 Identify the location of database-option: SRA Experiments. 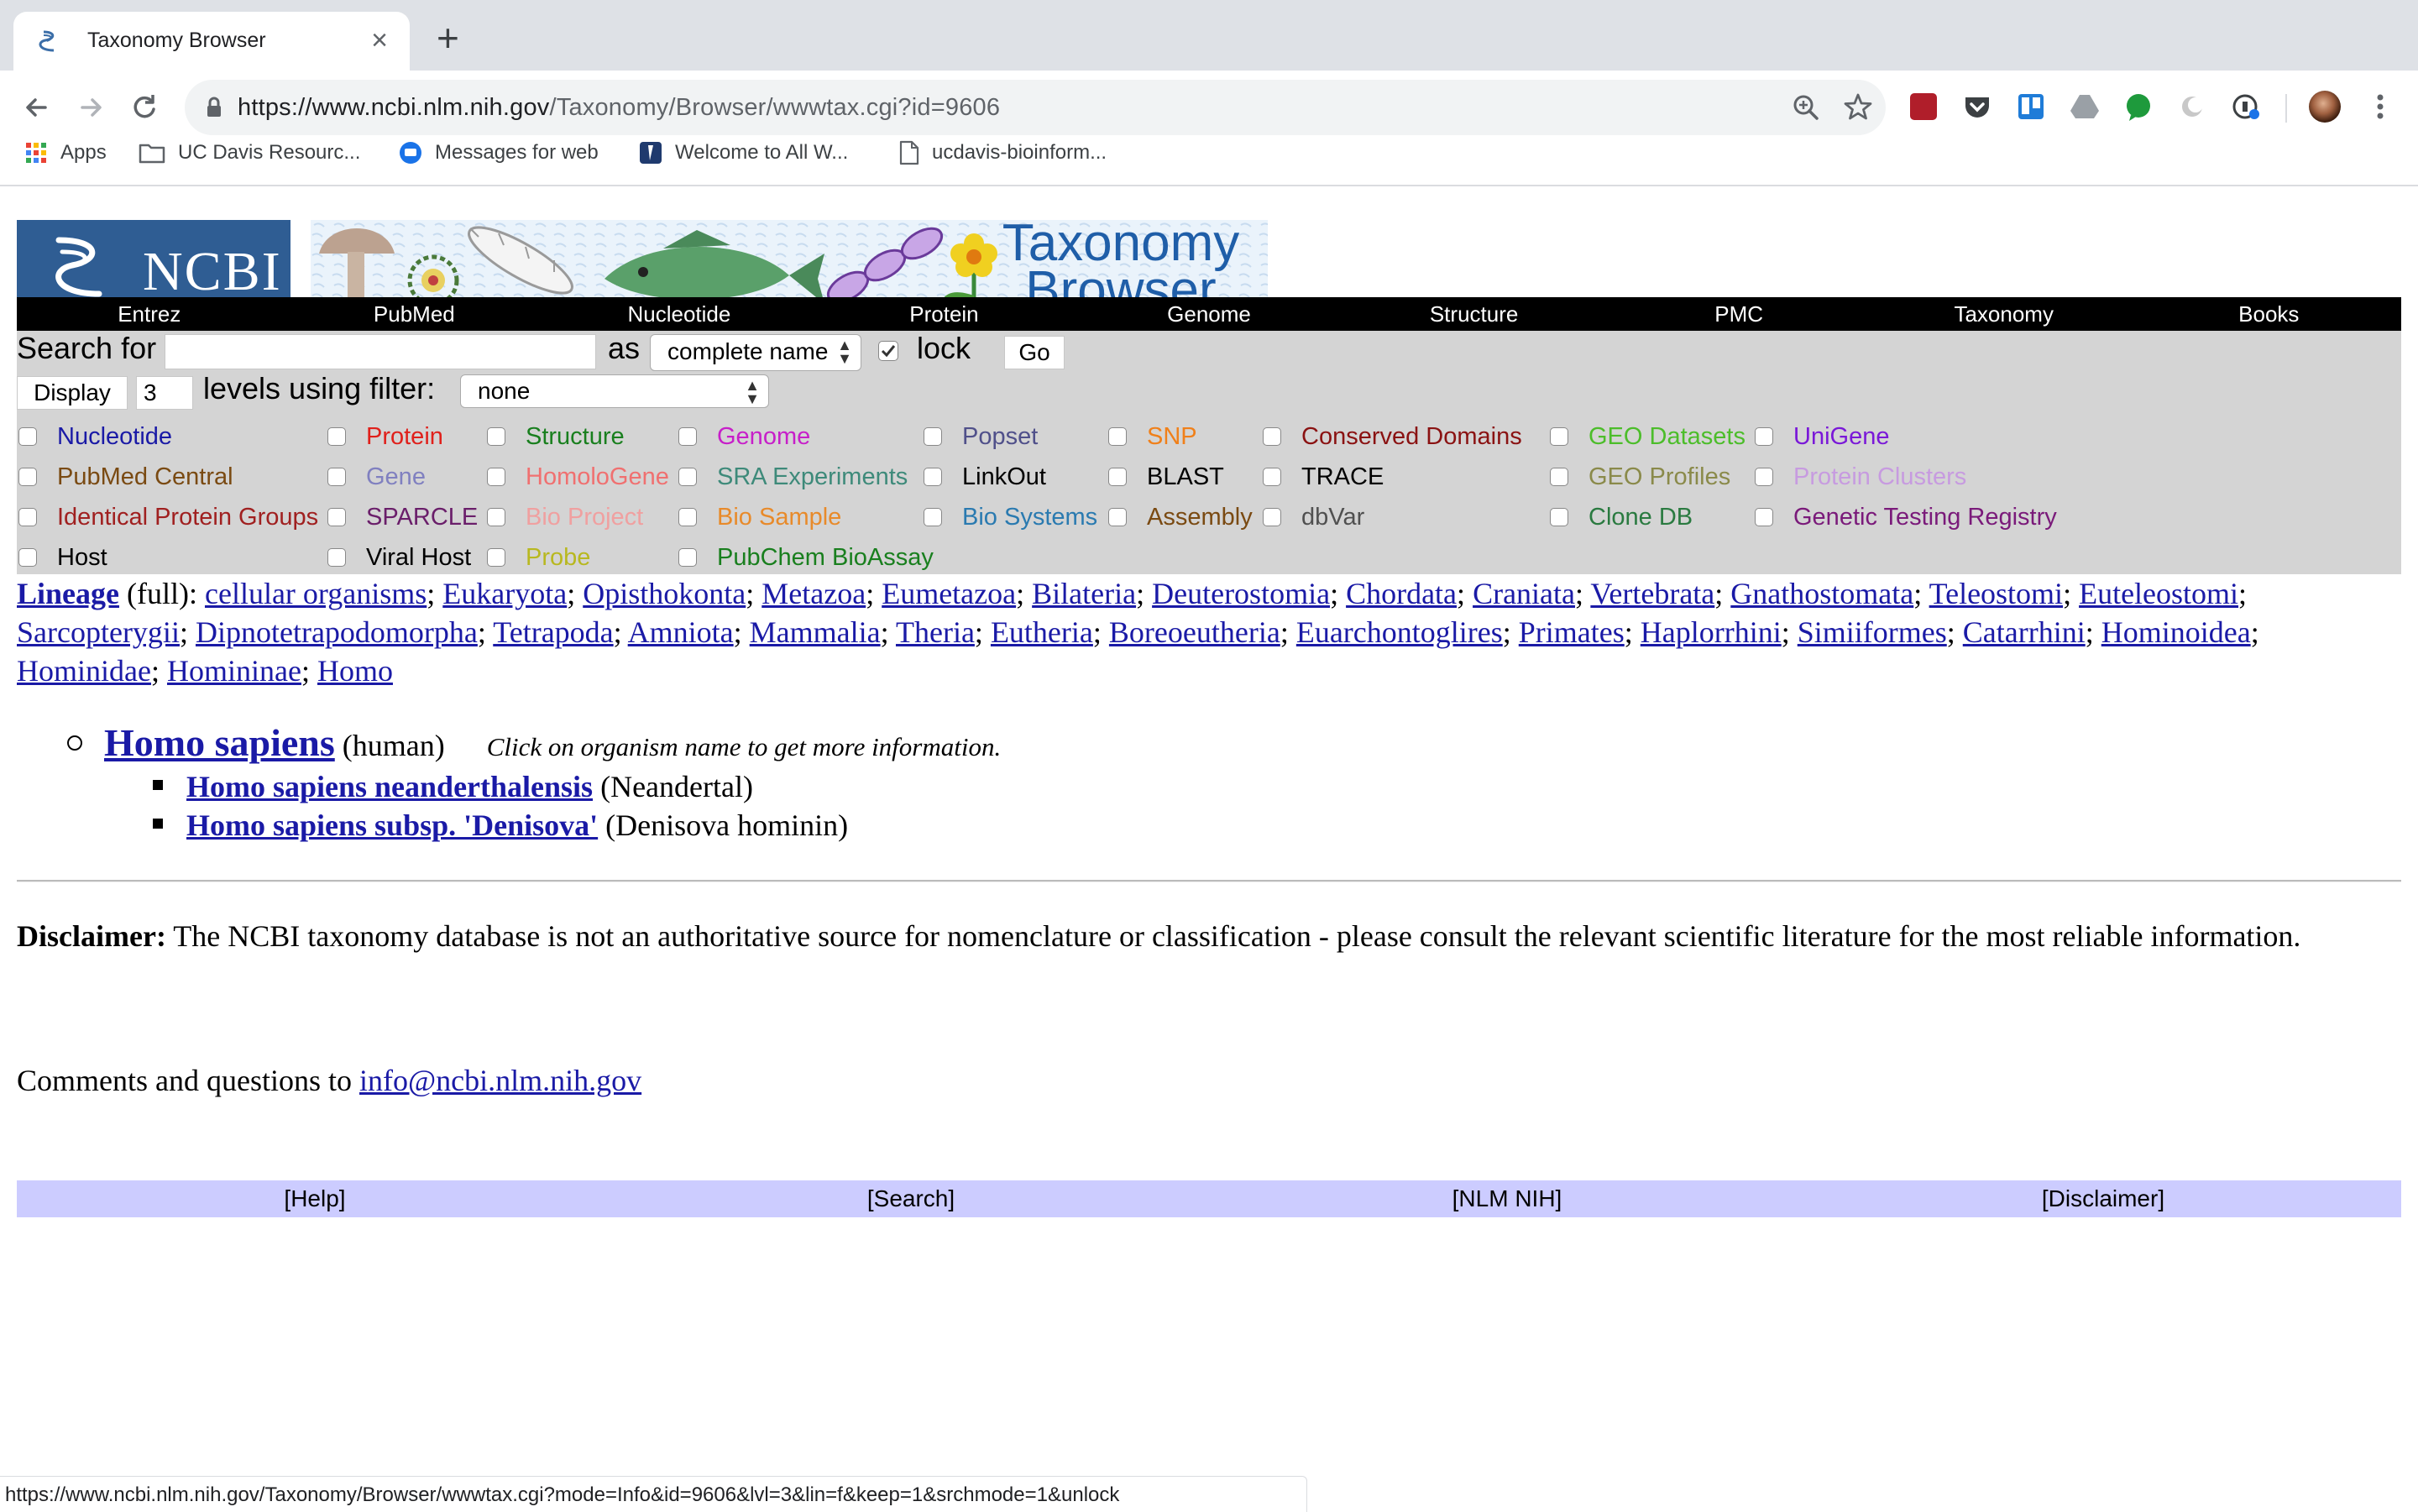
(793, 477).